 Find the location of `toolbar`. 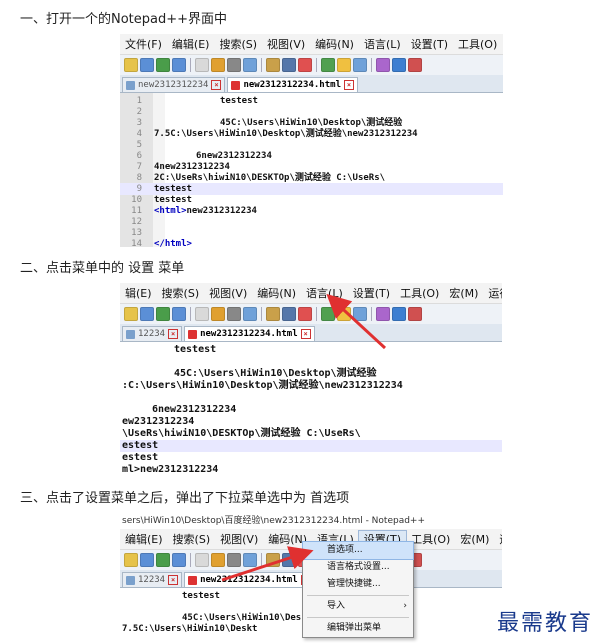

toolbar is located at coordinates (311, 64).